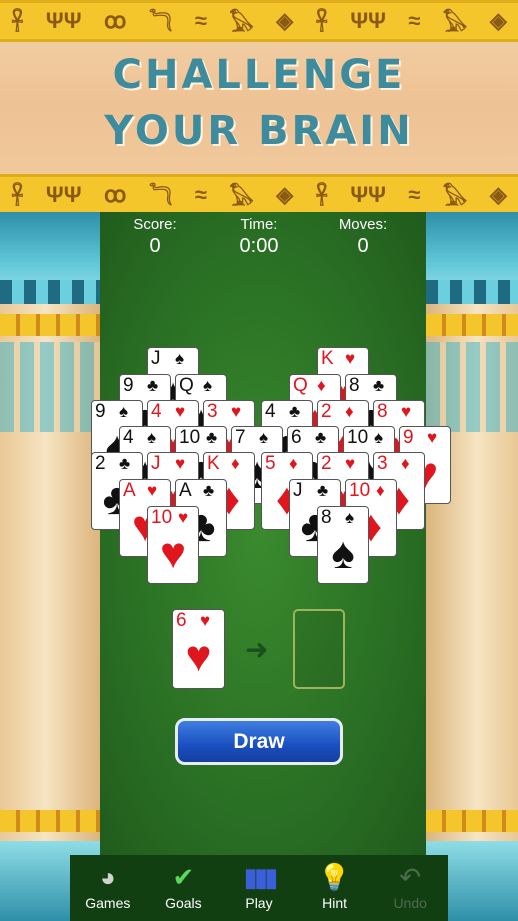 This screenshot has width=518, height=921. What do you see at coordinates (270, 463) in the screenshot?
I see `card-rank: 5` at bounding box center [270, 463].